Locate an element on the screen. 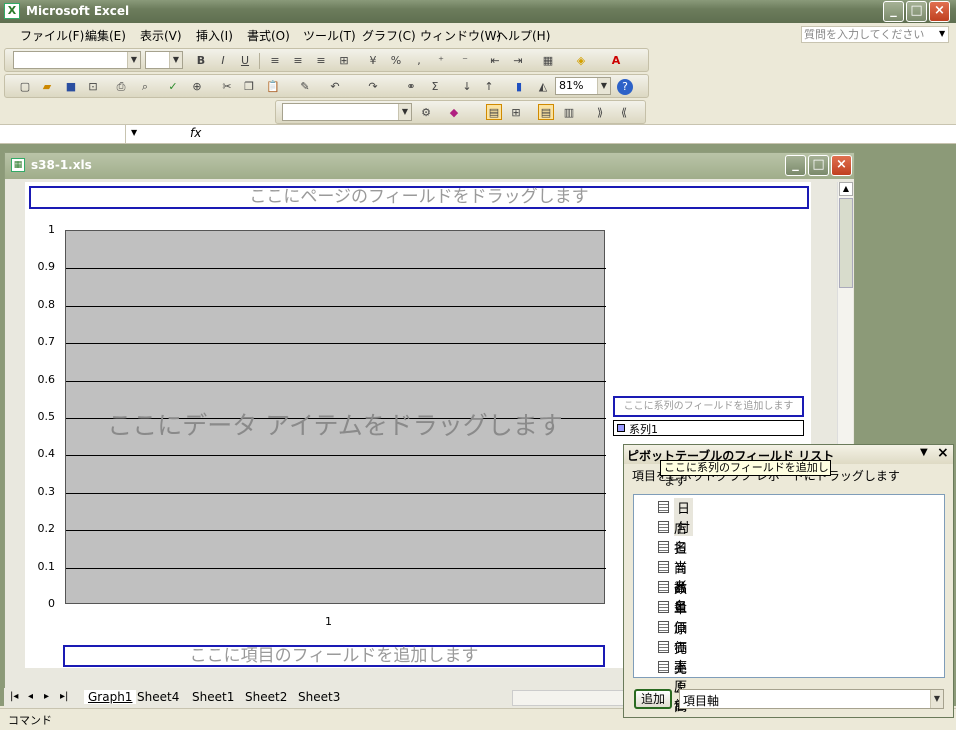  print-icon: ⎙ is located at coordinates (121, 87).